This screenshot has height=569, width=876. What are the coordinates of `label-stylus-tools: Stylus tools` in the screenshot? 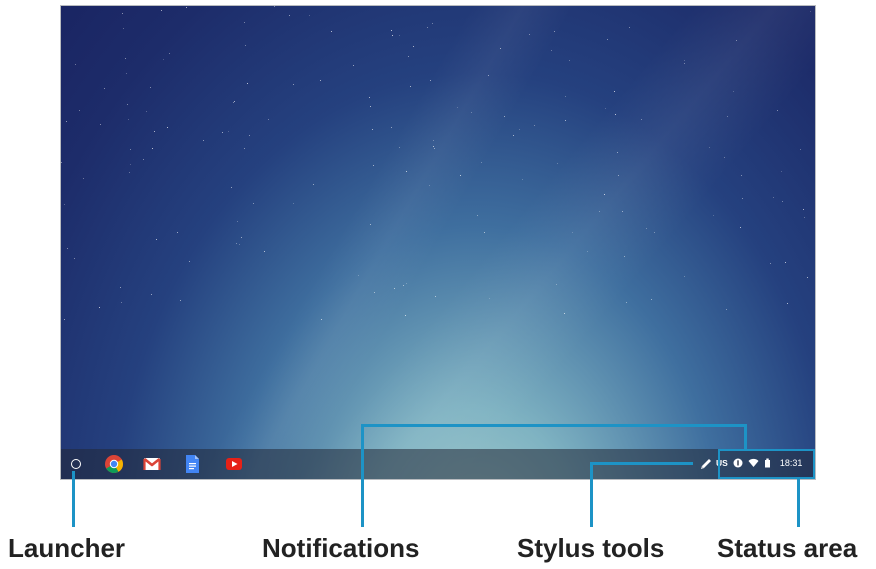 It's located at (591, 548).